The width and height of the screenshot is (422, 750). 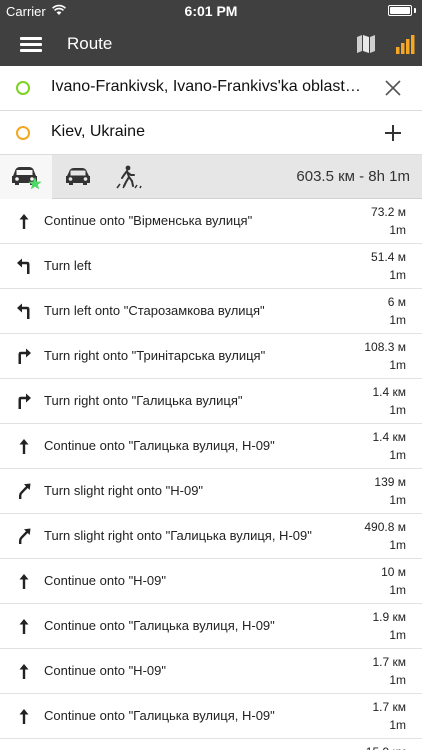 I want to click on direction-text: Turn left, so click(x=68, y=265).